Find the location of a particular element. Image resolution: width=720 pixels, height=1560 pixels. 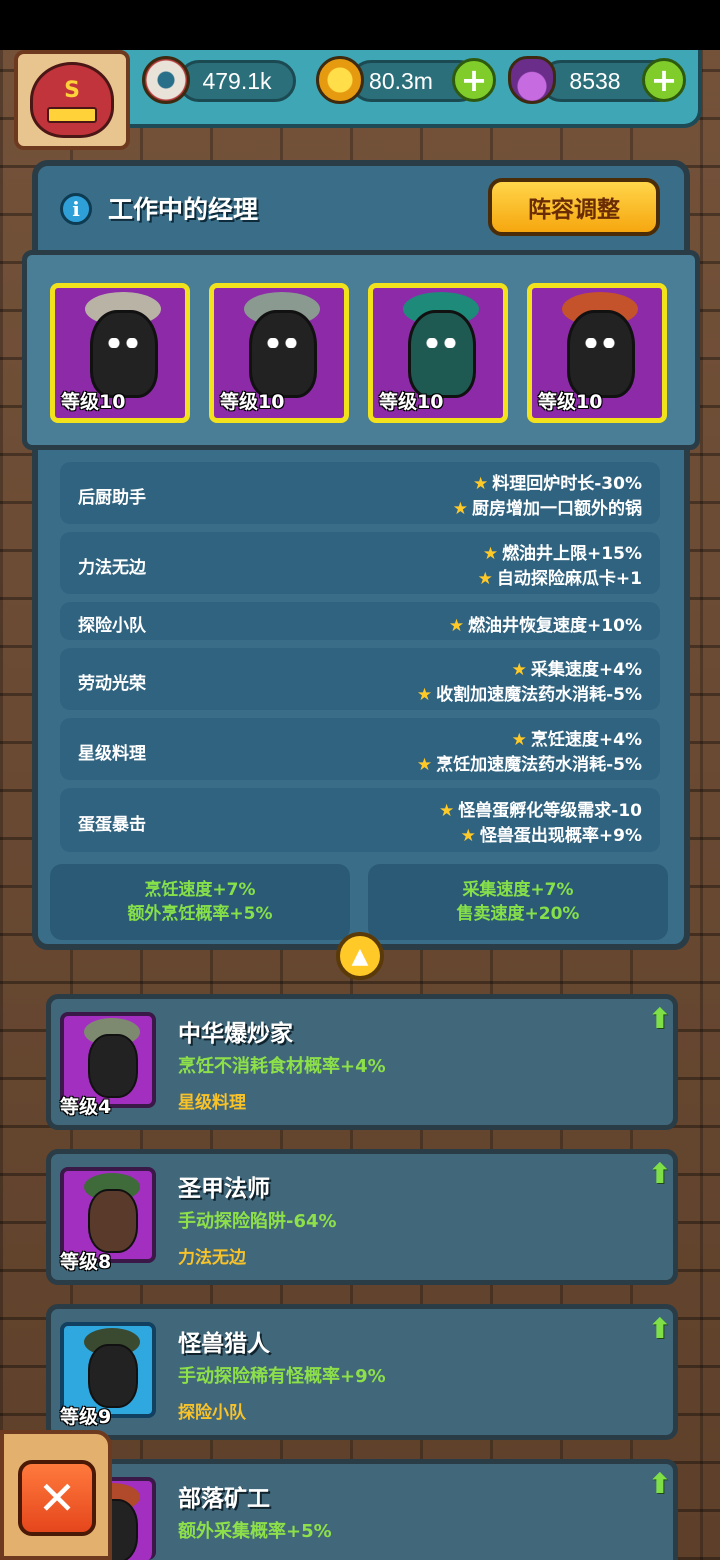

potion-icon is located at coordinates (532, 80).